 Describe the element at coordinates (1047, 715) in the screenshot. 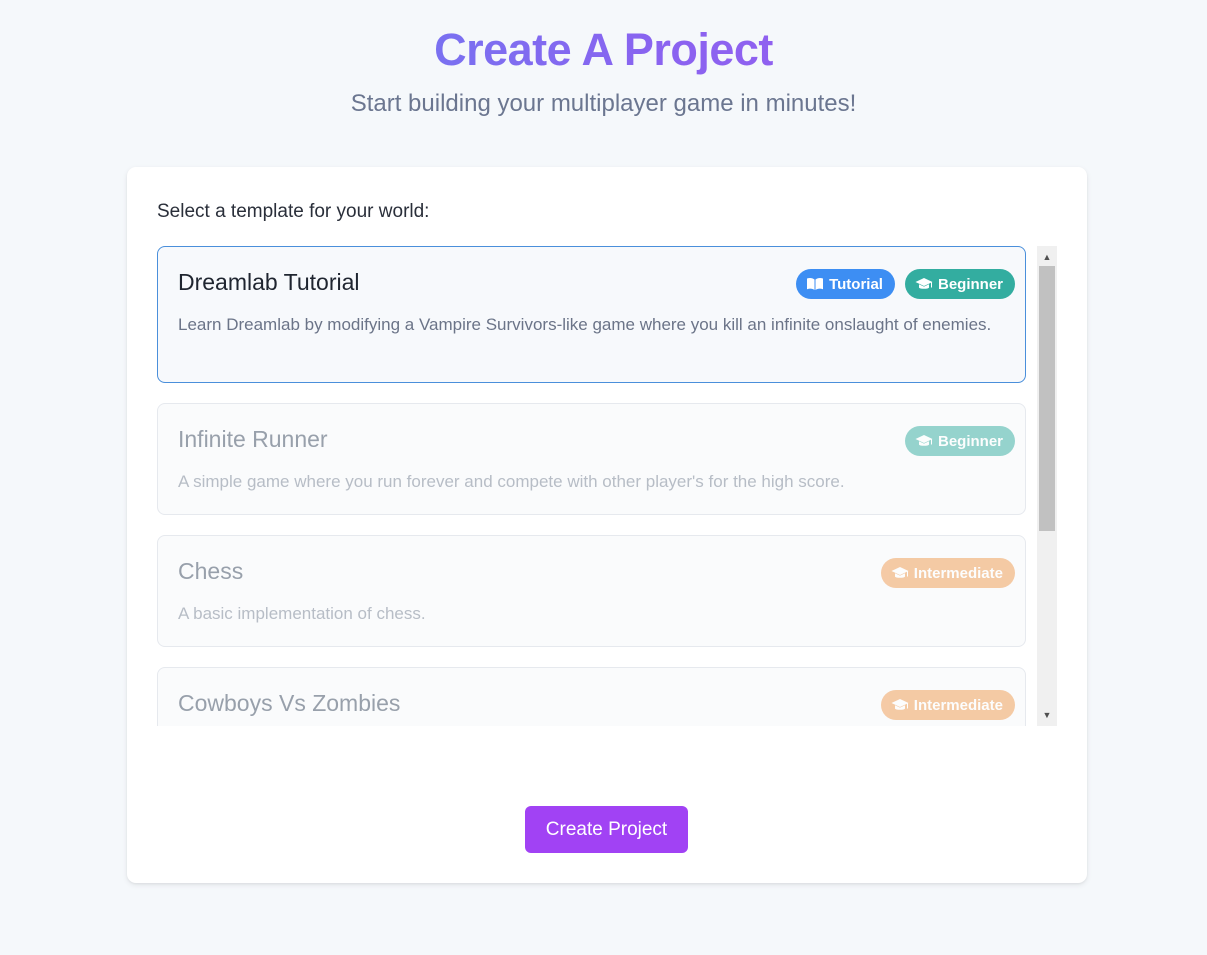

I see `scroll-down-arrow-icon: ▼` at that location.